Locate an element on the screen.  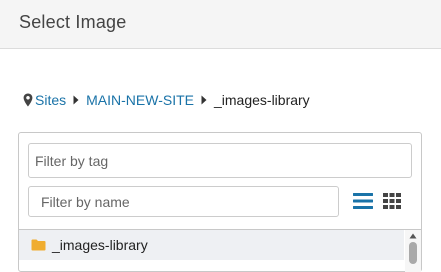
vertical-scrollbar is located at coordinates (413, 251).